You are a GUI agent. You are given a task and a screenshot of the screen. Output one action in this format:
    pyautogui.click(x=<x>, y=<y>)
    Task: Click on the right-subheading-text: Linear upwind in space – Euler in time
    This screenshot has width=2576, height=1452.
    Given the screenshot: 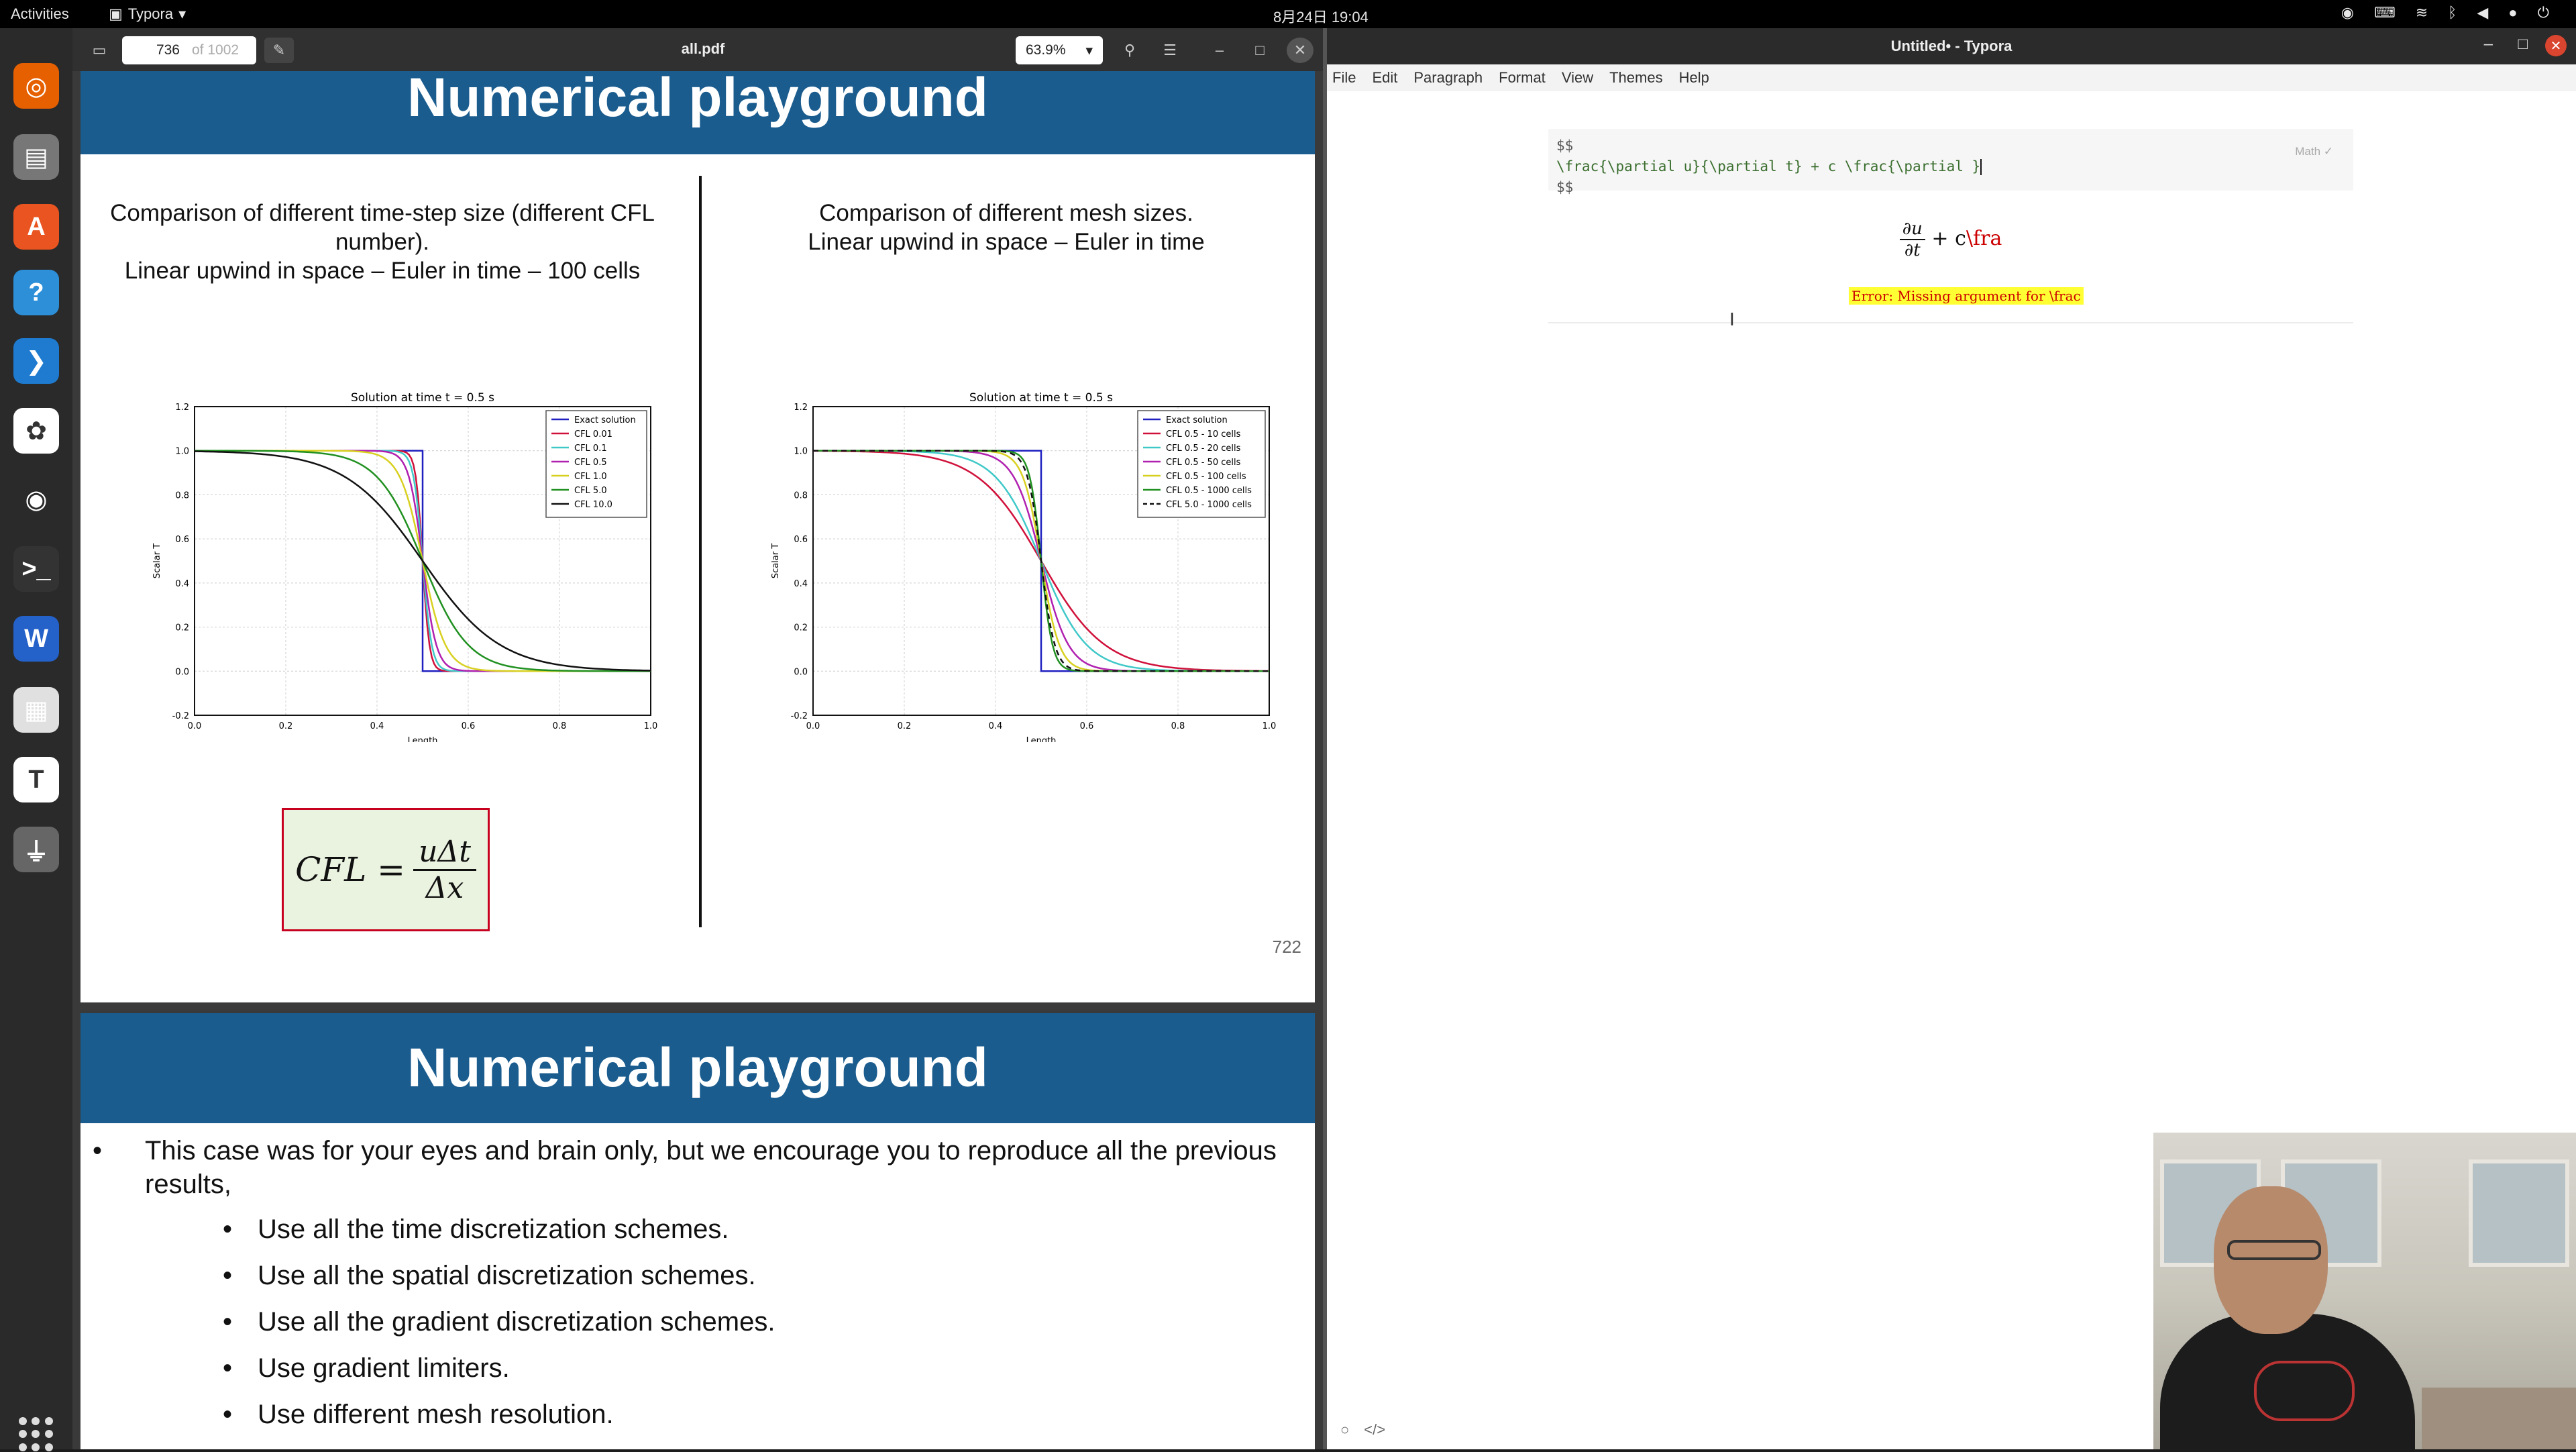 What is the action you would take?
    pyautogui.click(x=1006, y=242)
    